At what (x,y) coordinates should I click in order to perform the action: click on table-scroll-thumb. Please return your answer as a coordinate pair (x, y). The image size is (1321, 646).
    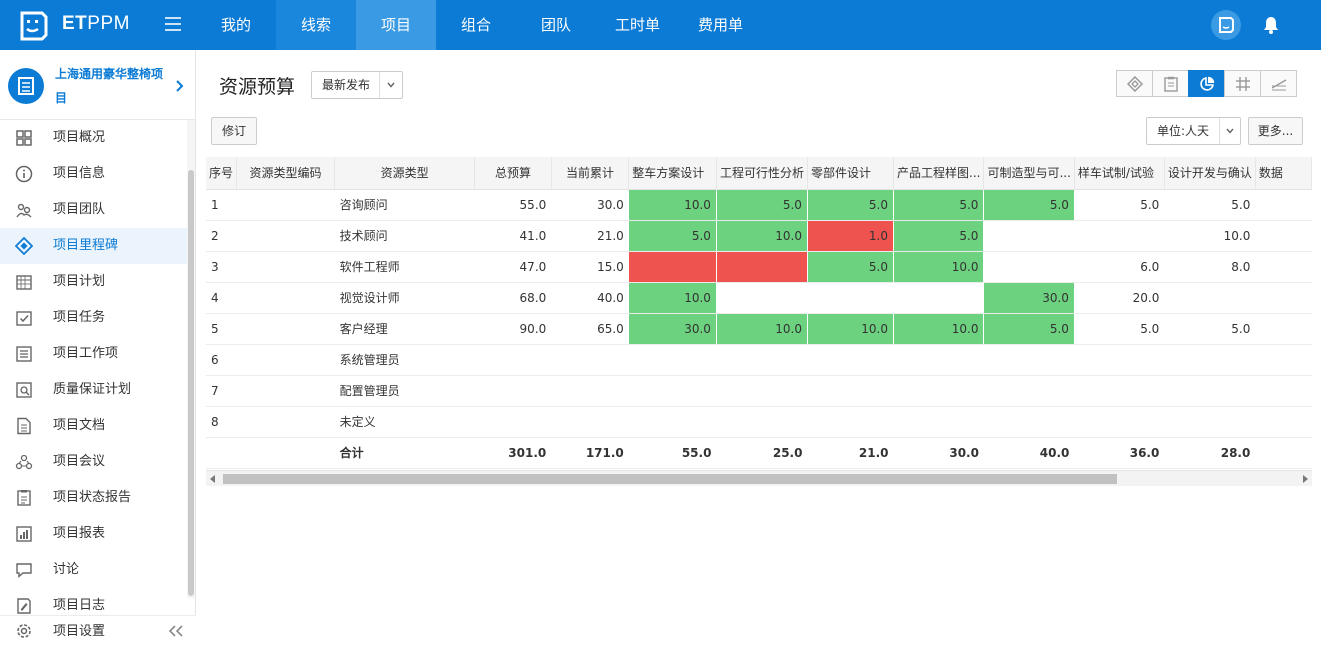
    Looking at the image, I should click on (670, 479).